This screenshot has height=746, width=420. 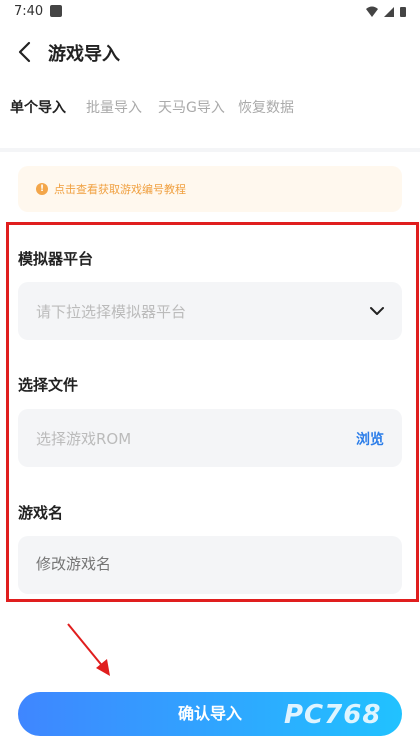 I want to click on tab-tianma-import: 天马G导入, so click(x=191, y=107).